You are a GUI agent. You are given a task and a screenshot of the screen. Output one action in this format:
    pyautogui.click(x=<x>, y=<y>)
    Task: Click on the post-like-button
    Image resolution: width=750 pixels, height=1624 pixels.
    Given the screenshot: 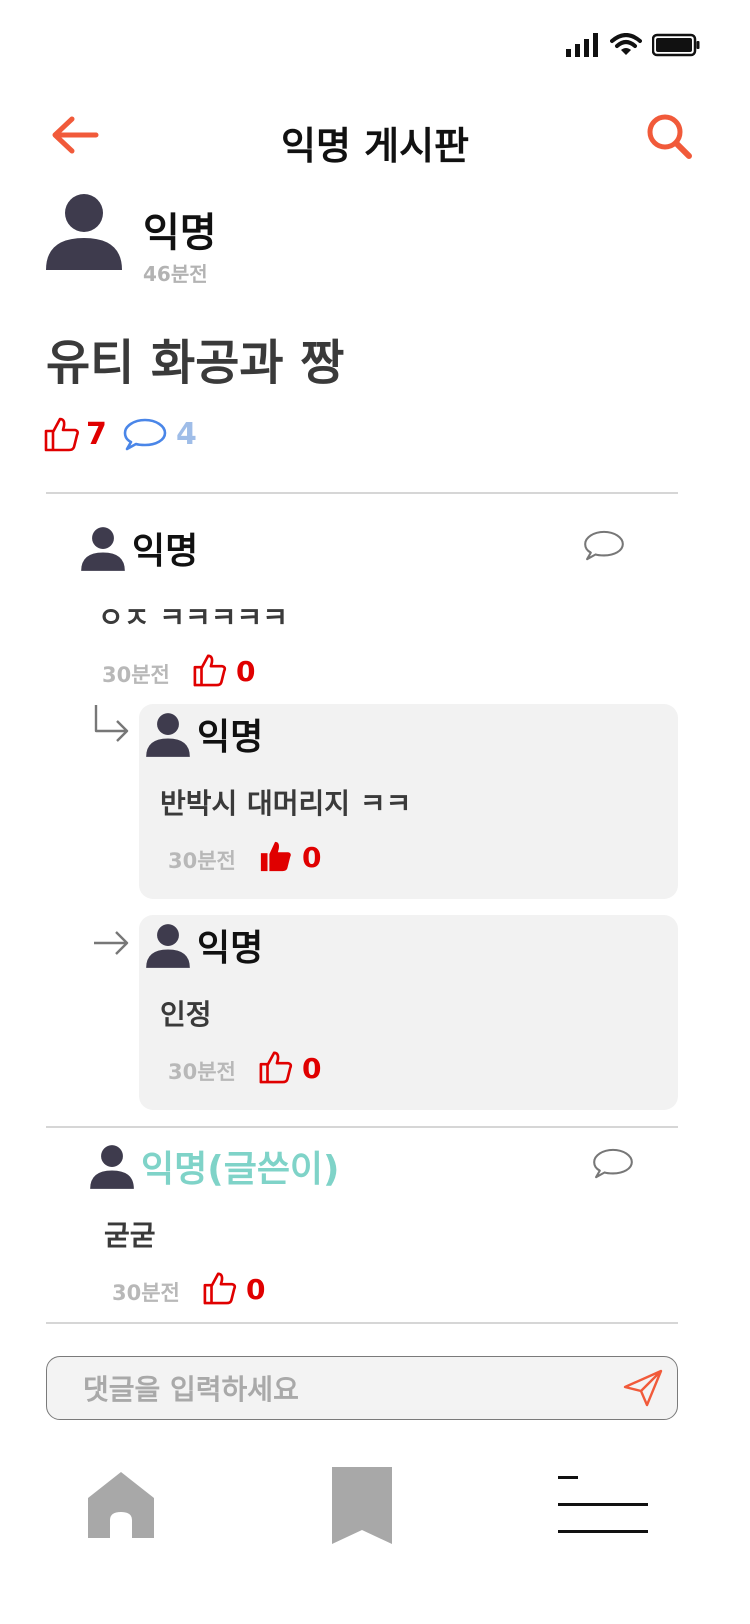 What is the action you would take?
    pyautogui.click(x=62, y=434)
    